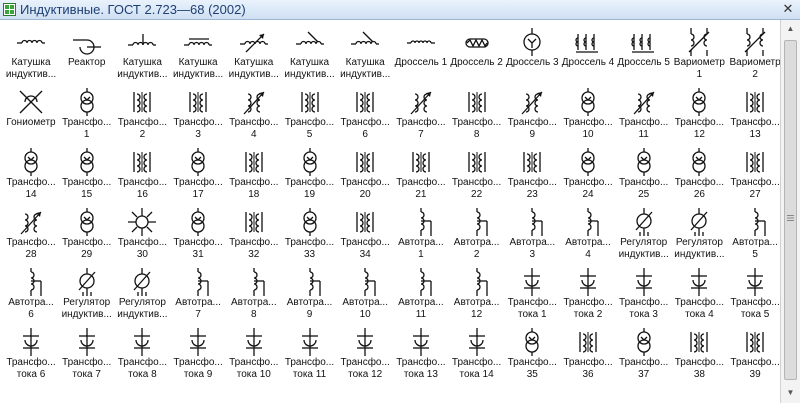 The width and height of the screenshot is (800, 403). What do you see at coordinates (532, 235) in the screenshot?
I see `shape-item: Автотра... 3` at bounding box center [532, 235].